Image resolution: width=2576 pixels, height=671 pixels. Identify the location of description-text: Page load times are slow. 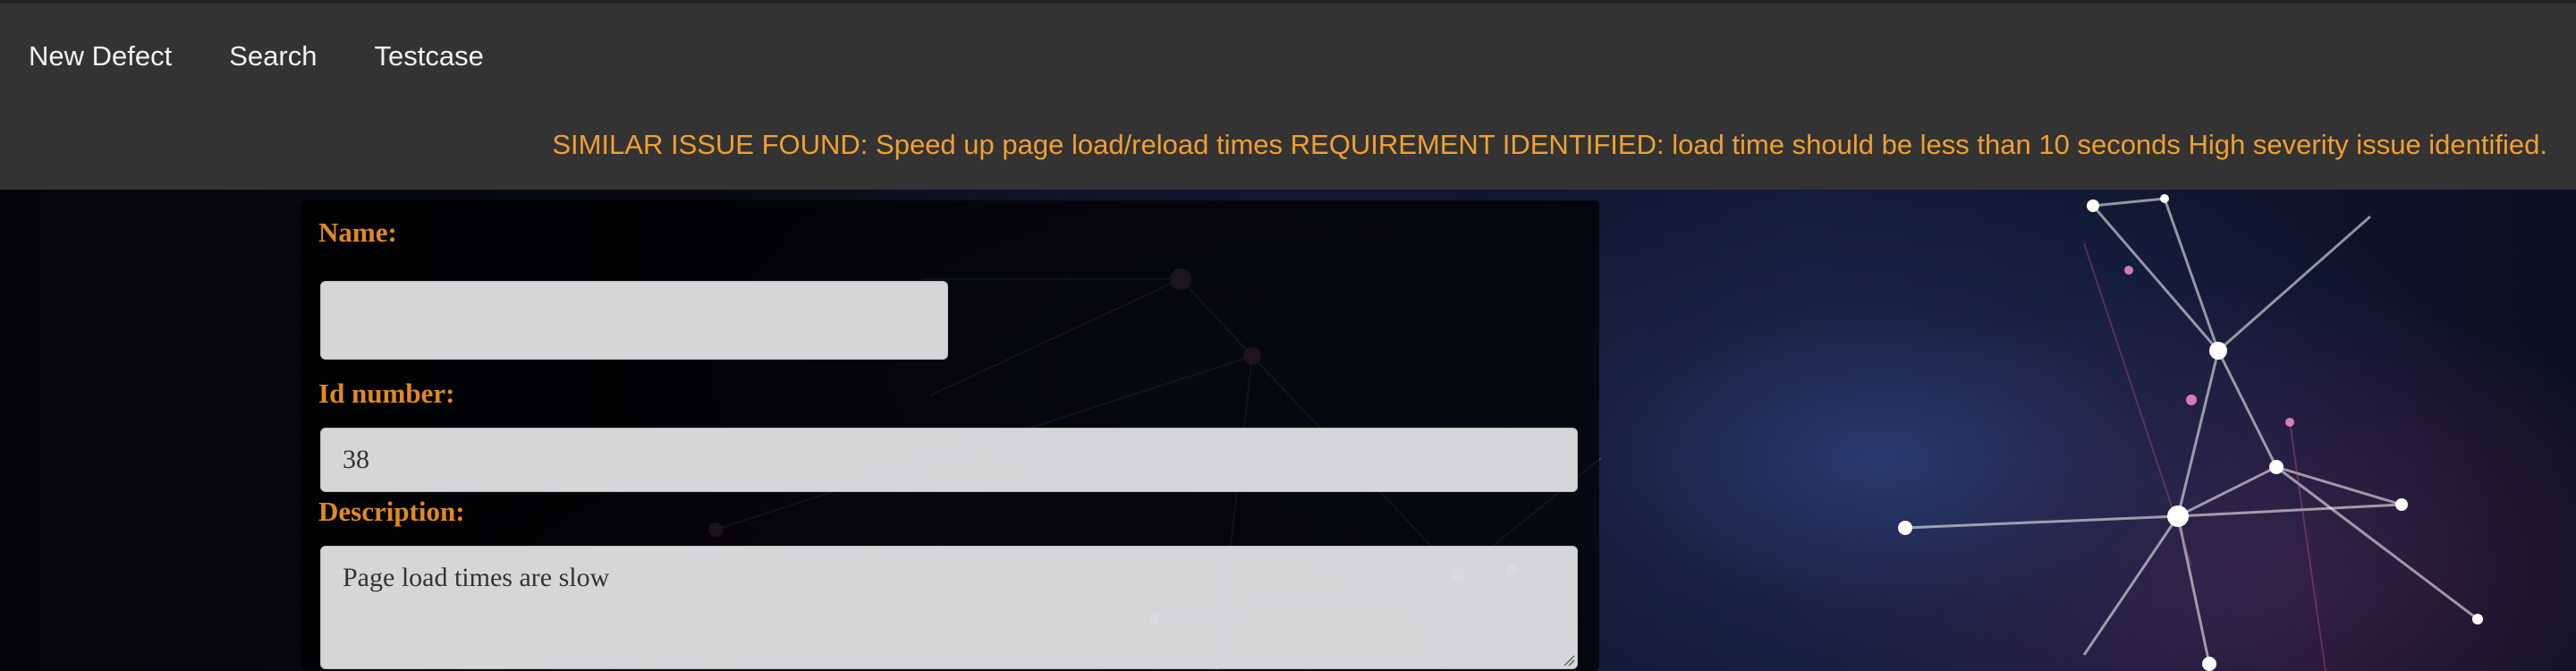
(476, 578).